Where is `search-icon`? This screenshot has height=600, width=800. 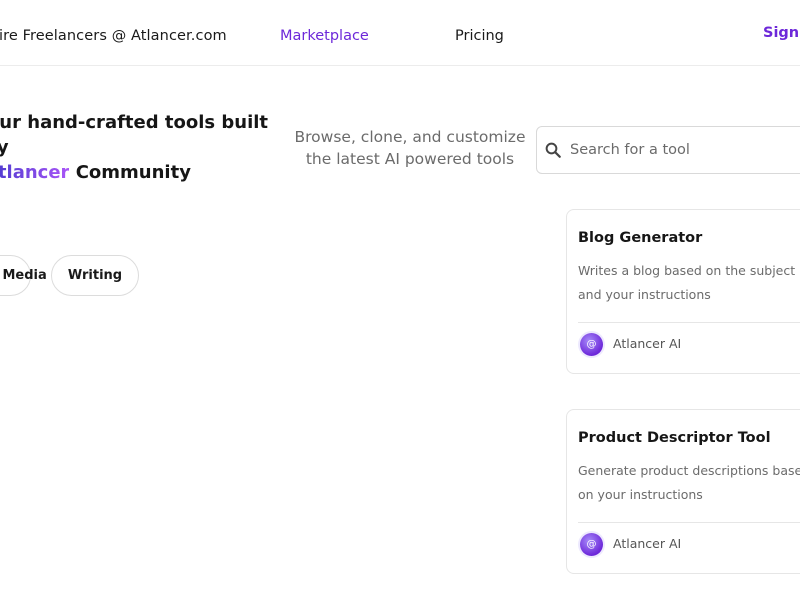 search-icon is located at coordinates (553, 150).